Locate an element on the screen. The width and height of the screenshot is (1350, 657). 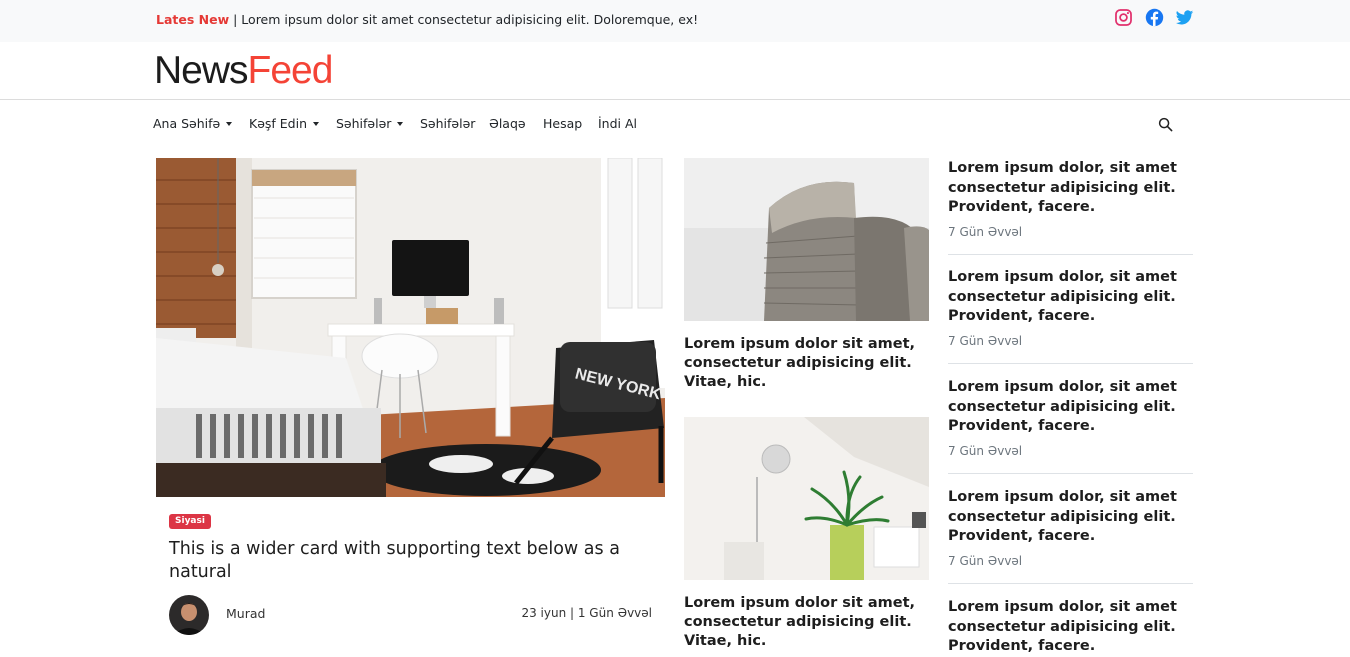
logo-part-feed: Feed is located at coordinates (290, 70).